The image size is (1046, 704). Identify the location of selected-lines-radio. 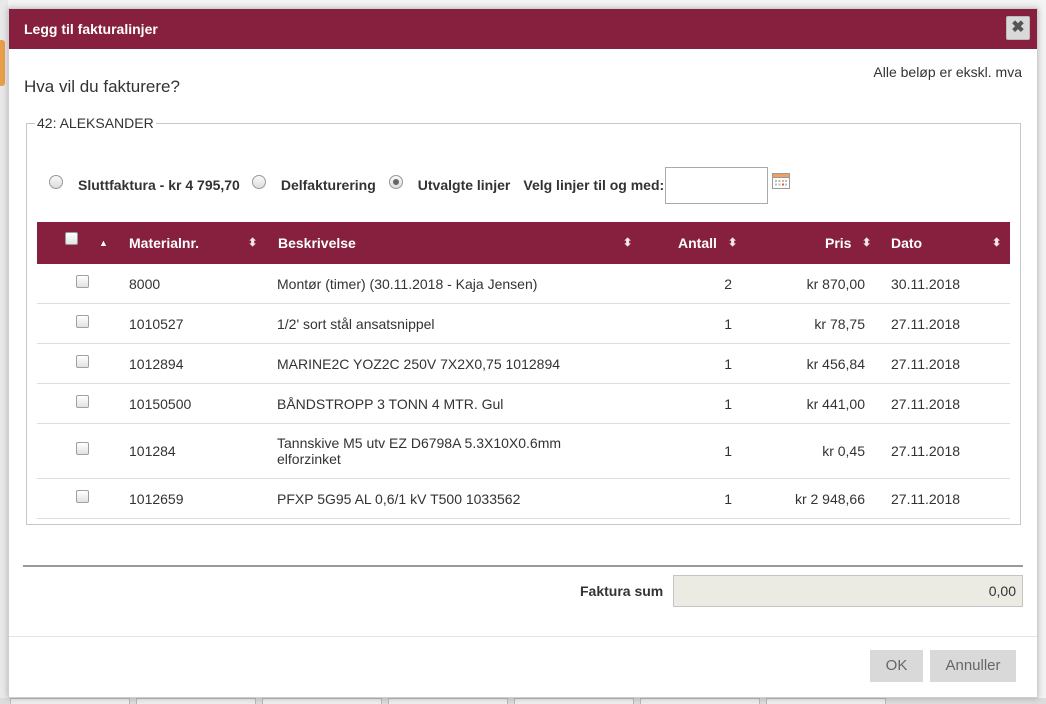
(395, 182).